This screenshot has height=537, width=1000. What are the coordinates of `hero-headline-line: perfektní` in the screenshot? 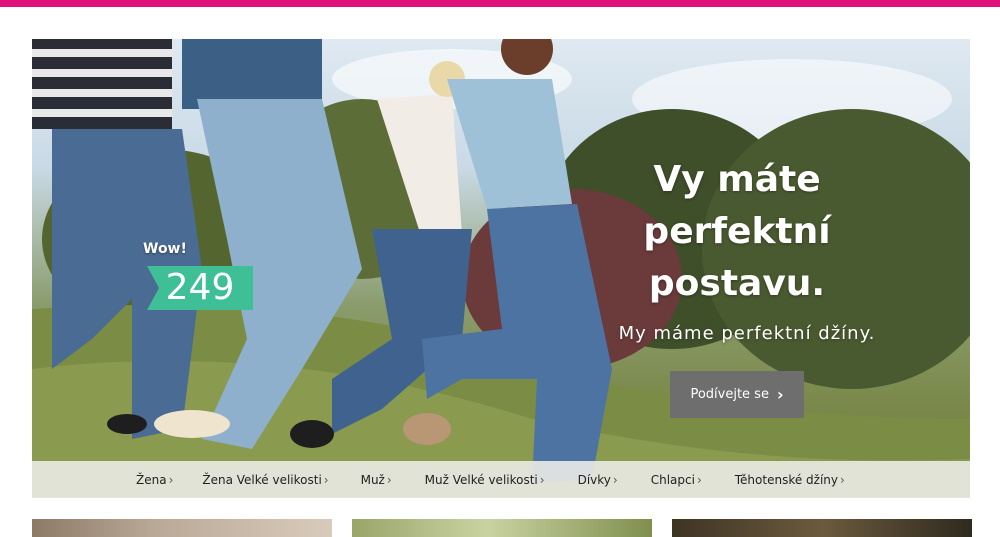 It's located at (737, 231).